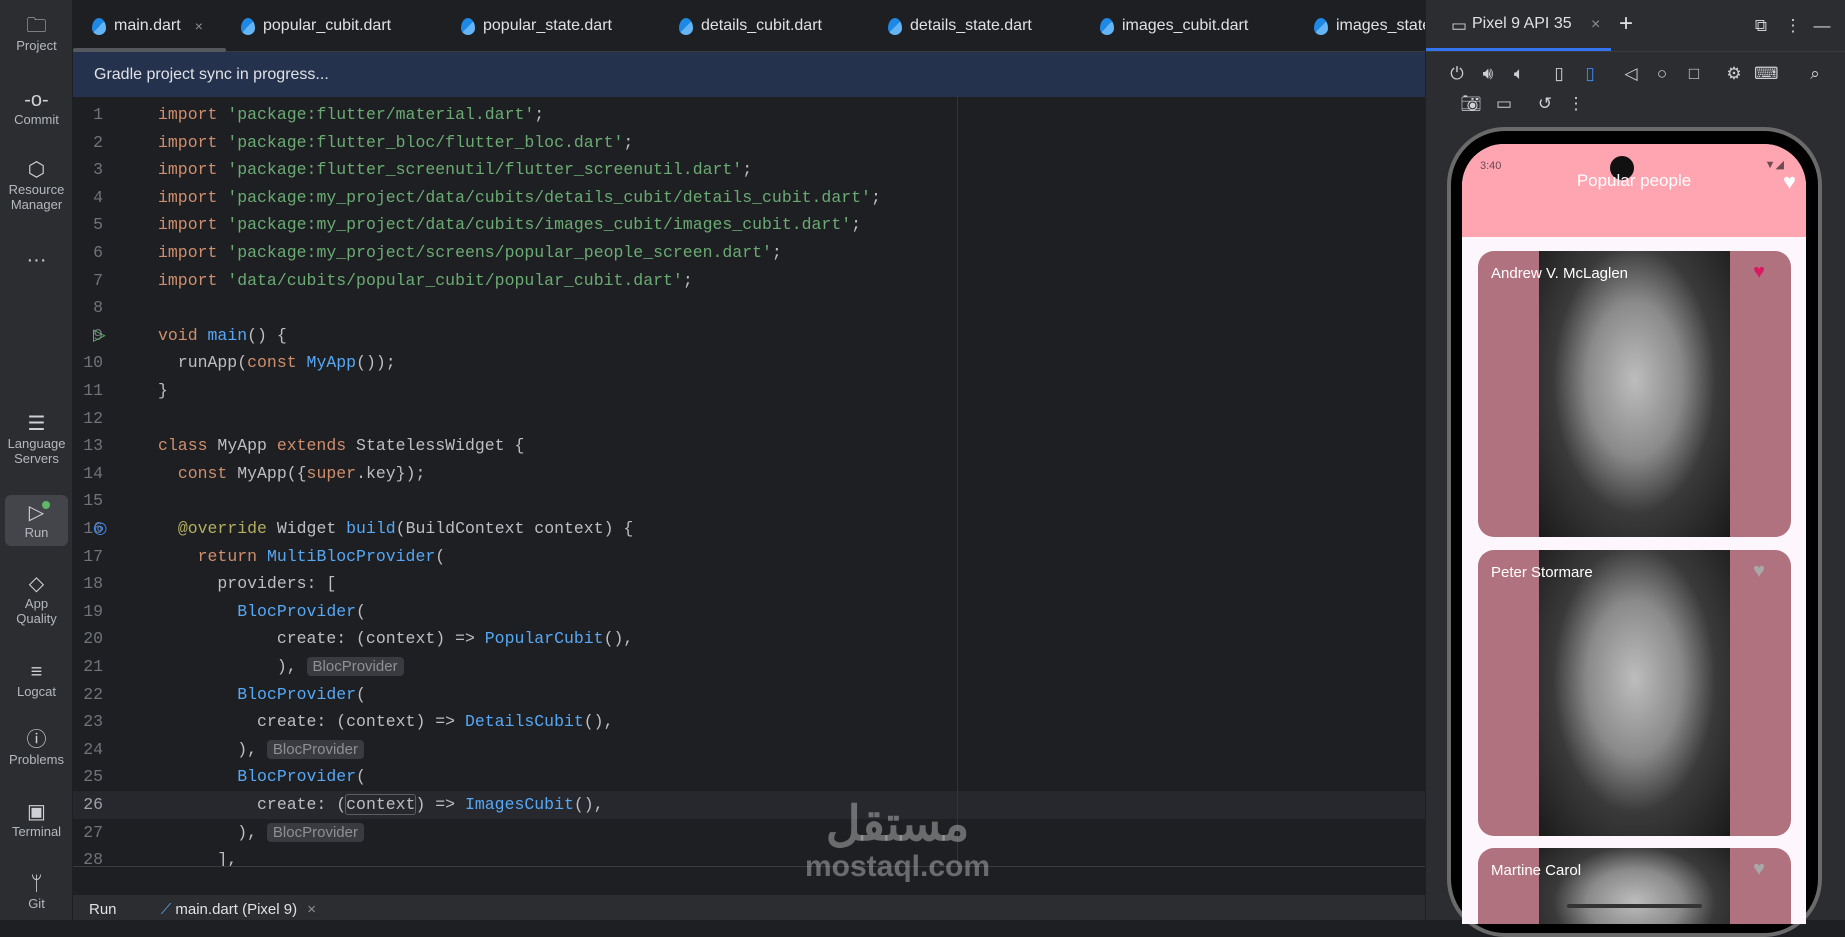 The image size is (1845, 937). I want to click on tab-images-cubit: images_cubit.dart, so click(1174, 25).